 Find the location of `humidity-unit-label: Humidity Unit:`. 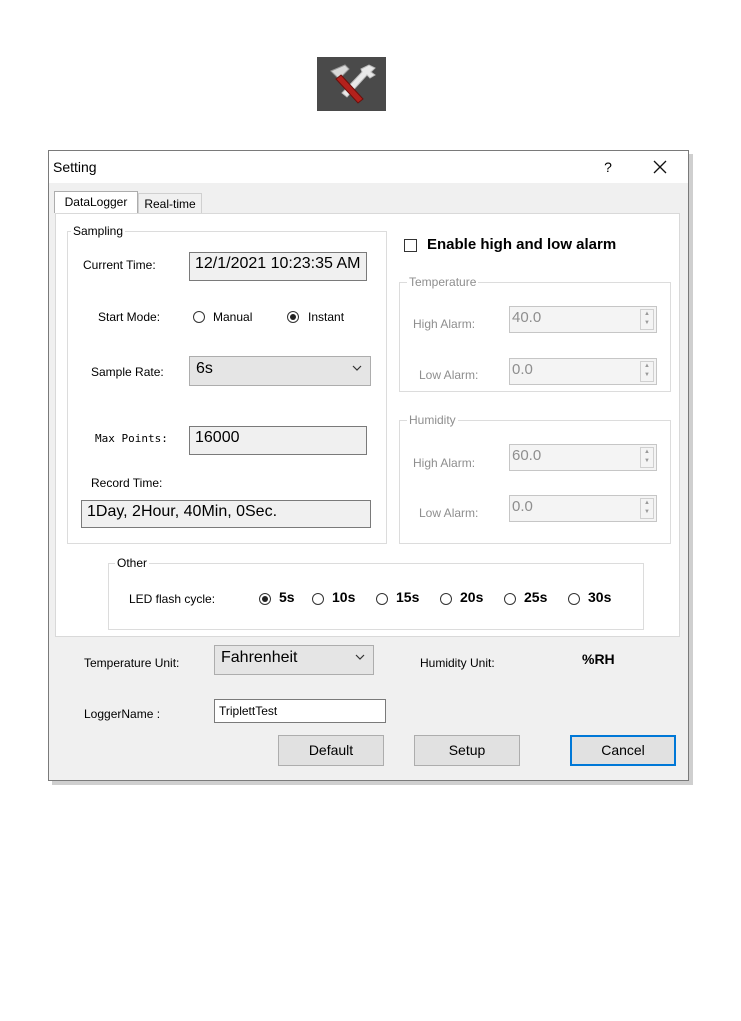

humidity-unit-label: Humidity Unit: is located at coordinates (457, 663).